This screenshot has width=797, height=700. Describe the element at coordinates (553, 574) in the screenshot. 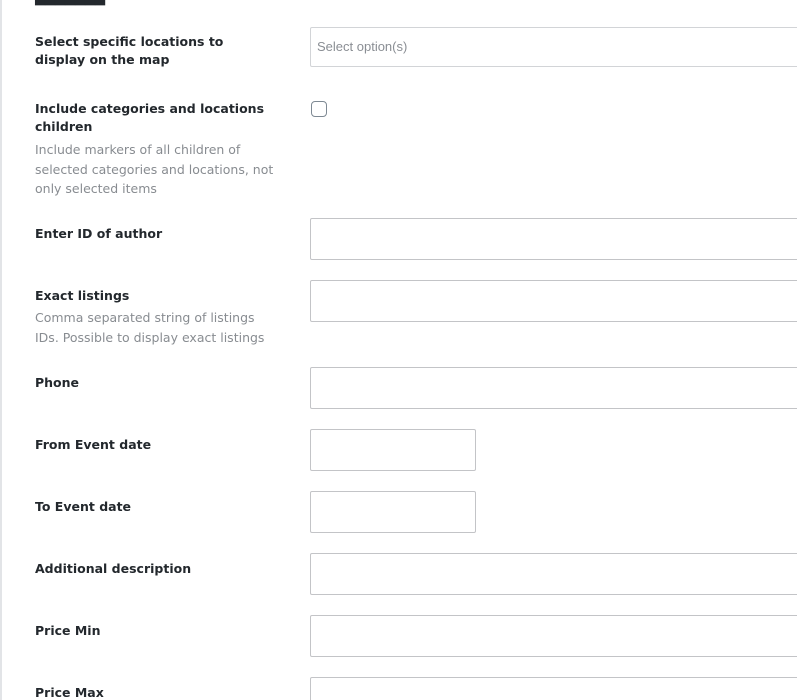

I see `additional-description-input` at that location.